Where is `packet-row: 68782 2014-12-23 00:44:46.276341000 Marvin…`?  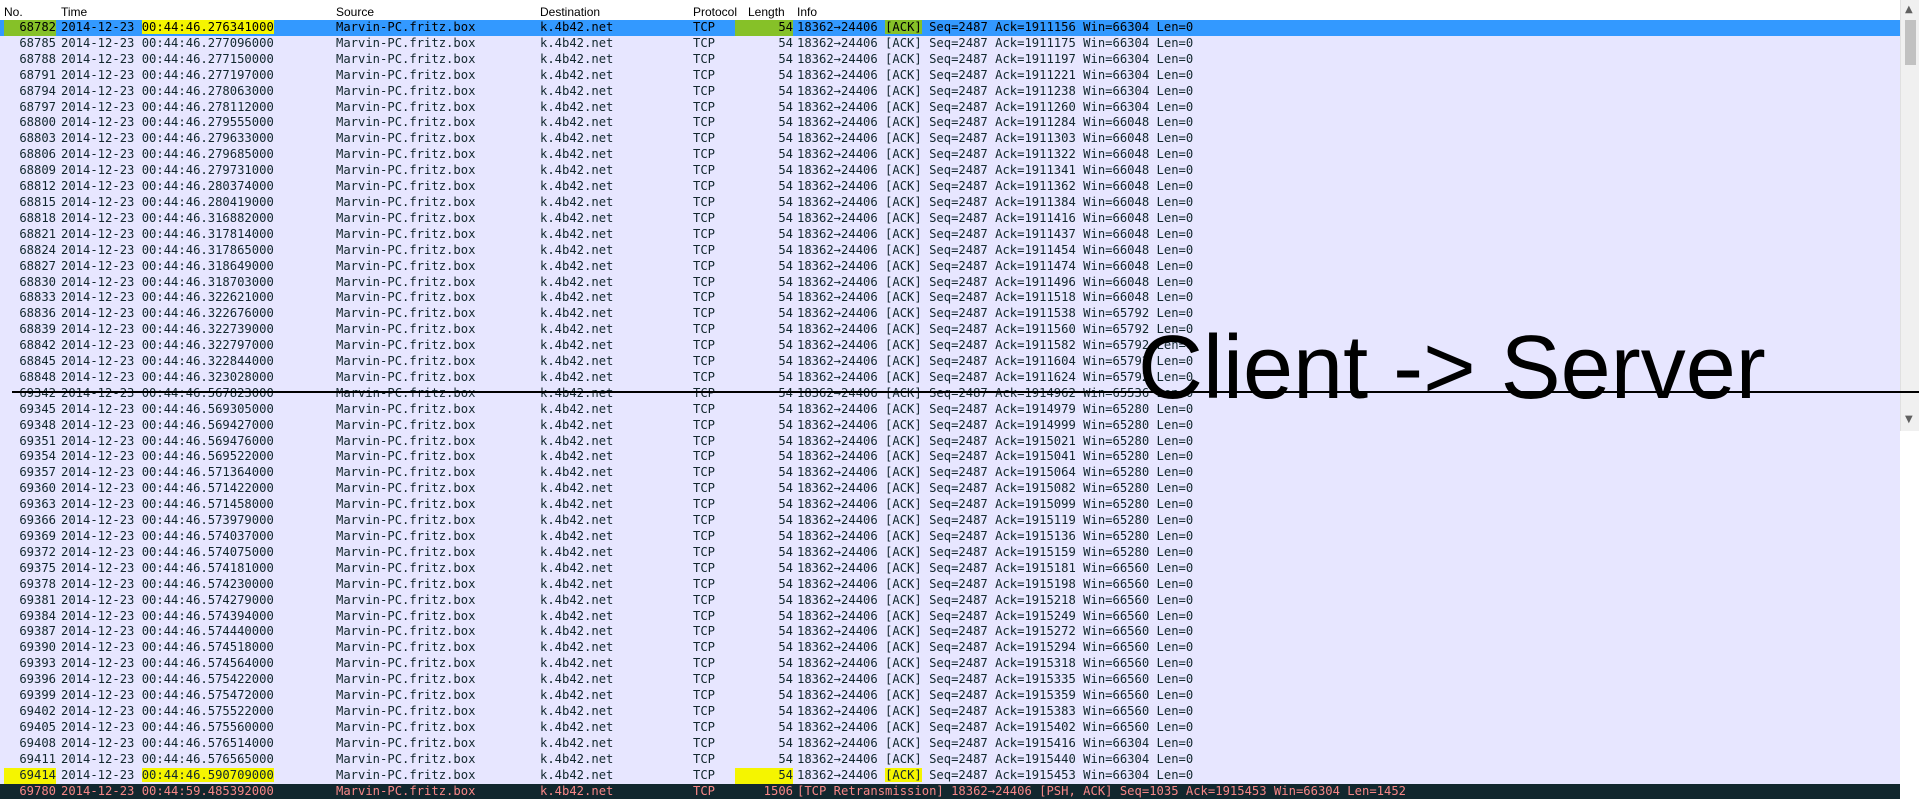 packet-row: 68782 2014-12-23 00:44:46.276341000 Marvin… is located at coordinates (950, 28).